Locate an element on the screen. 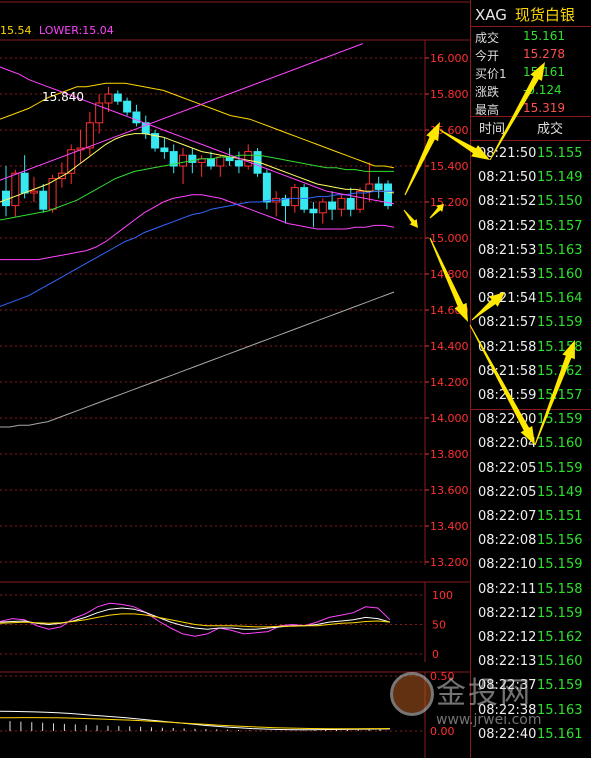  price-tick-label: 14.000 is located at coordinates (449, 418).